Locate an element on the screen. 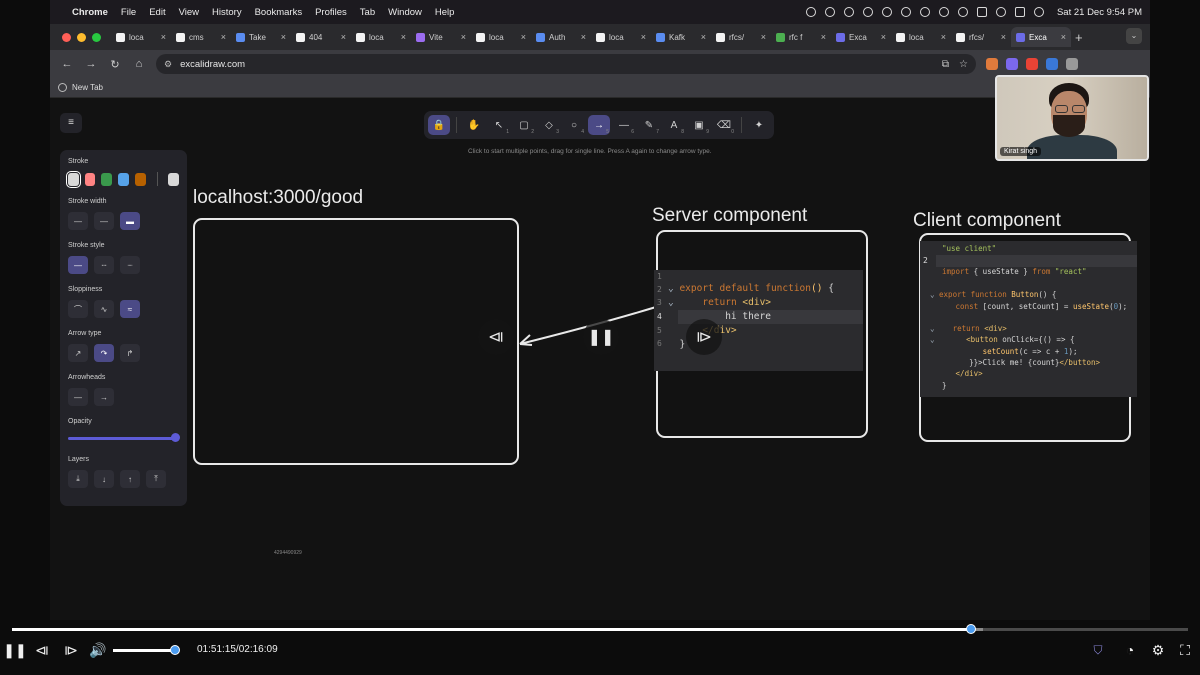 The width and height of the screenshot is (1200, 675). skip-forward-icon: ⧐ is located at coordinates (71, 650).